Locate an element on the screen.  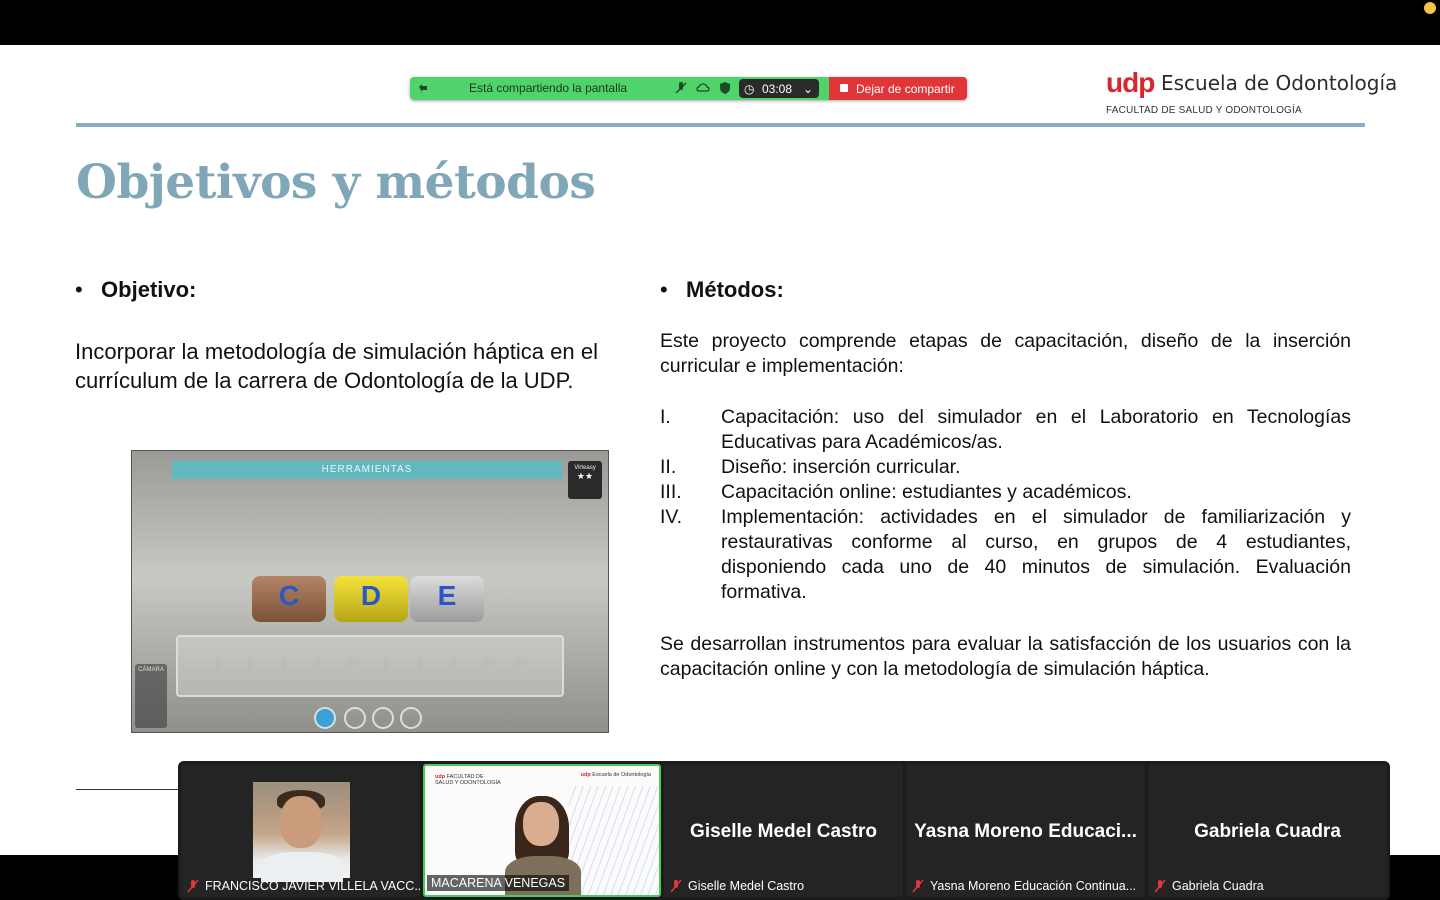
metodos-heading: • Métodos: is located at coordinates (722, 289).